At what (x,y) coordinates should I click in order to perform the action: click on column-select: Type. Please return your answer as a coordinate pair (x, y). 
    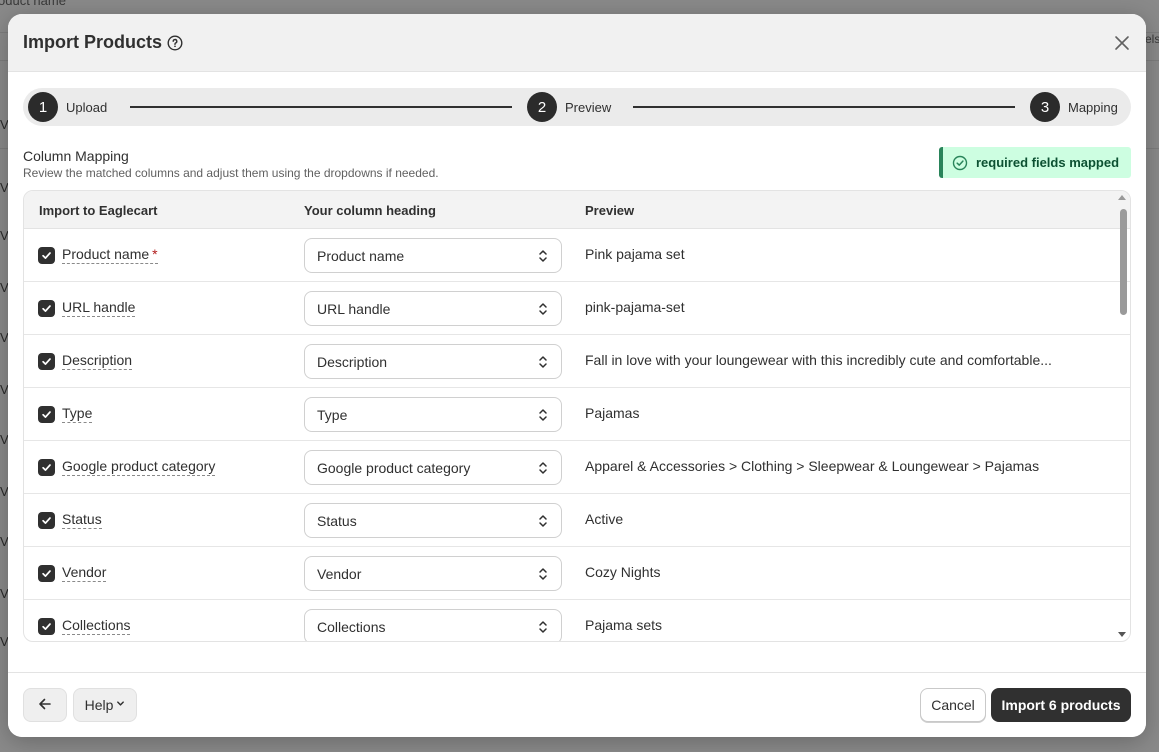
    Looking at the image, I should click on (433, 414).